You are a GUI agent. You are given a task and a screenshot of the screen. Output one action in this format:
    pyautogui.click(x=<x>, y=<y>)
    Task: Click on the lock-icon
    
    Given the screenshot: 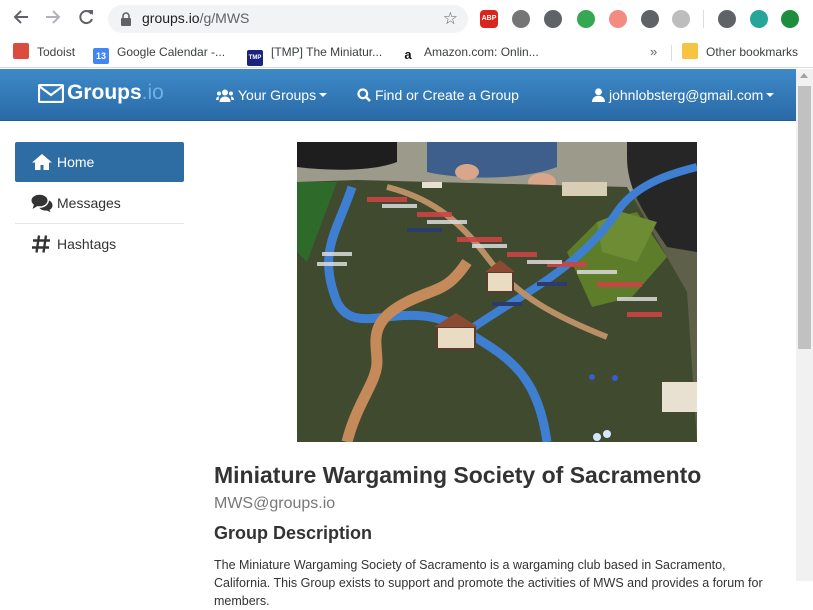 What is the action you would take?
    pyautogui.click(x=126, y=19)
    